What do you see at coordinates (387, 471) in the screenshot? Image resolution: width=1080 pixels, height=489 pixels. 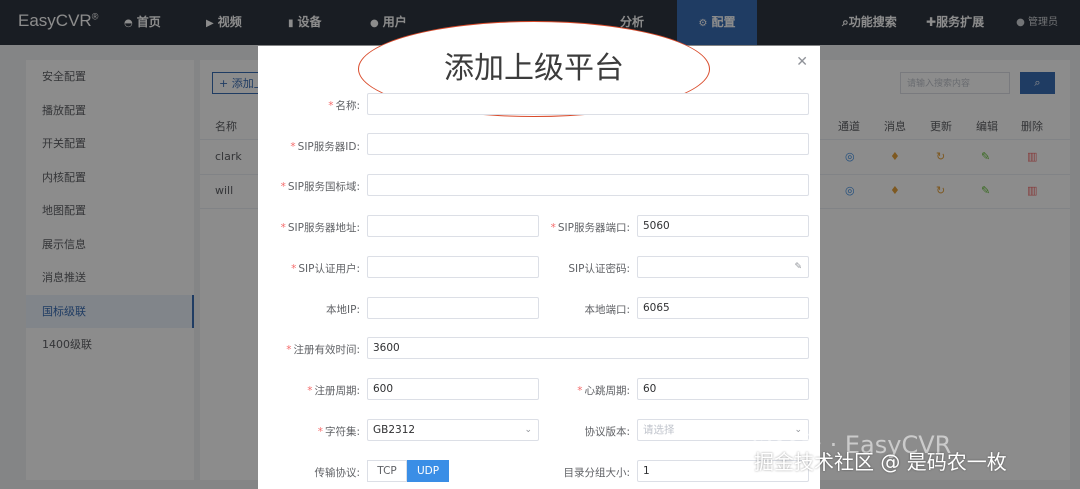 I see `transport-tcp-option: TCP` at bounding box center [387, 471].